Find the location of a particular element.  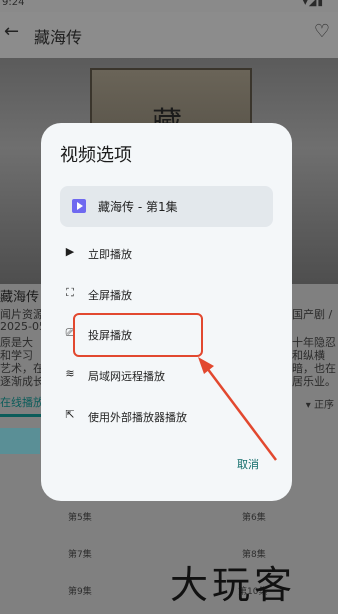

watermark-logo: 大玩客 is located at coordinates (233, 585).